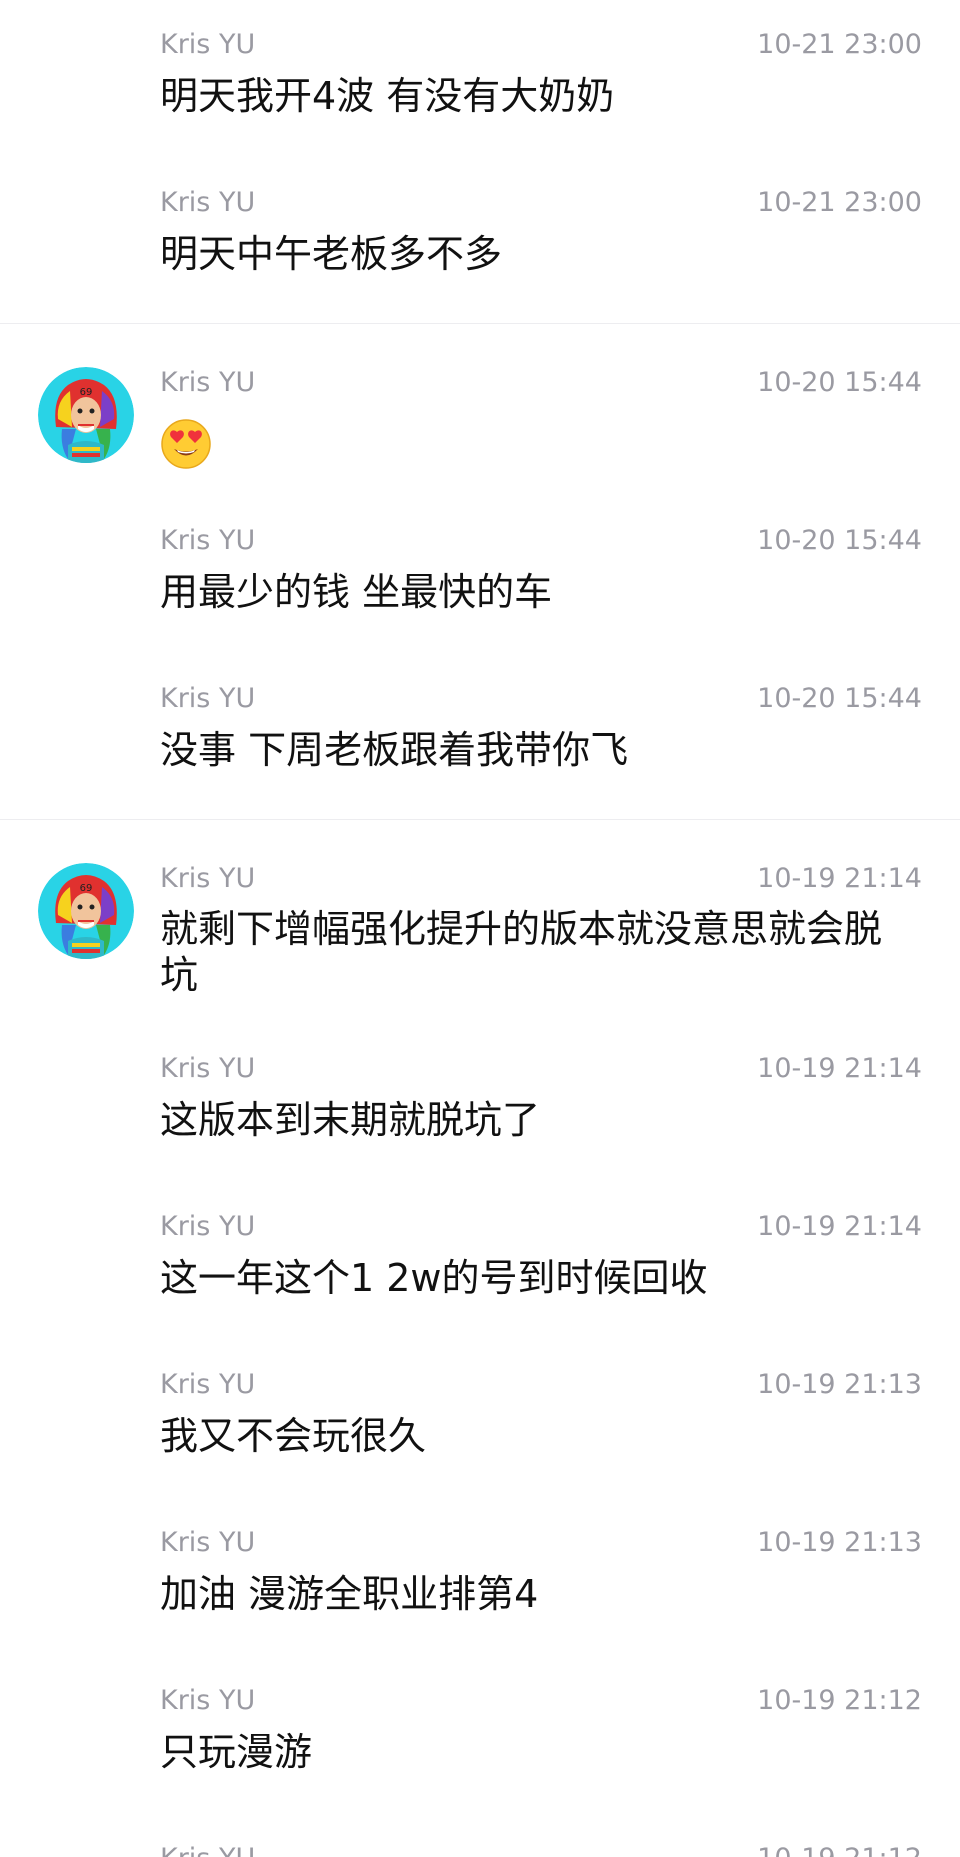 The width and height of the screenshot is (960, 1857). I want to click on message-text: 用最少的钱 坐最快的车, so click(356, 592).